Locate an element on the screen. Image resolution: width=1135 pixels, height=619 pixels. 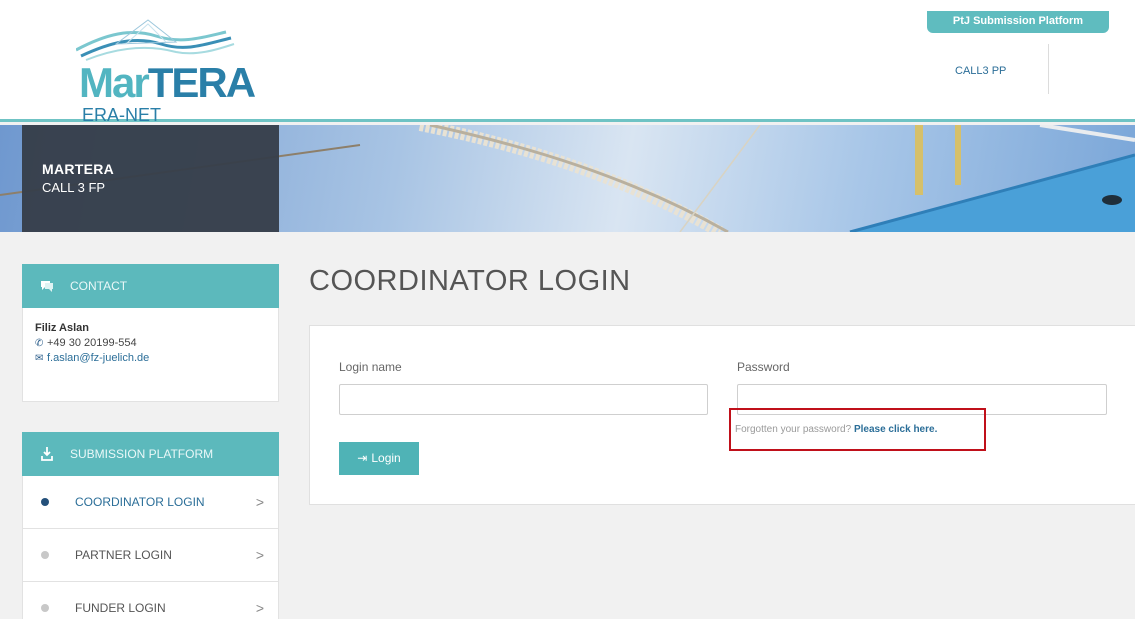
menu-item-coordinator-login: COORDINATOR LOGIN > is located at coordinates (150, 502).